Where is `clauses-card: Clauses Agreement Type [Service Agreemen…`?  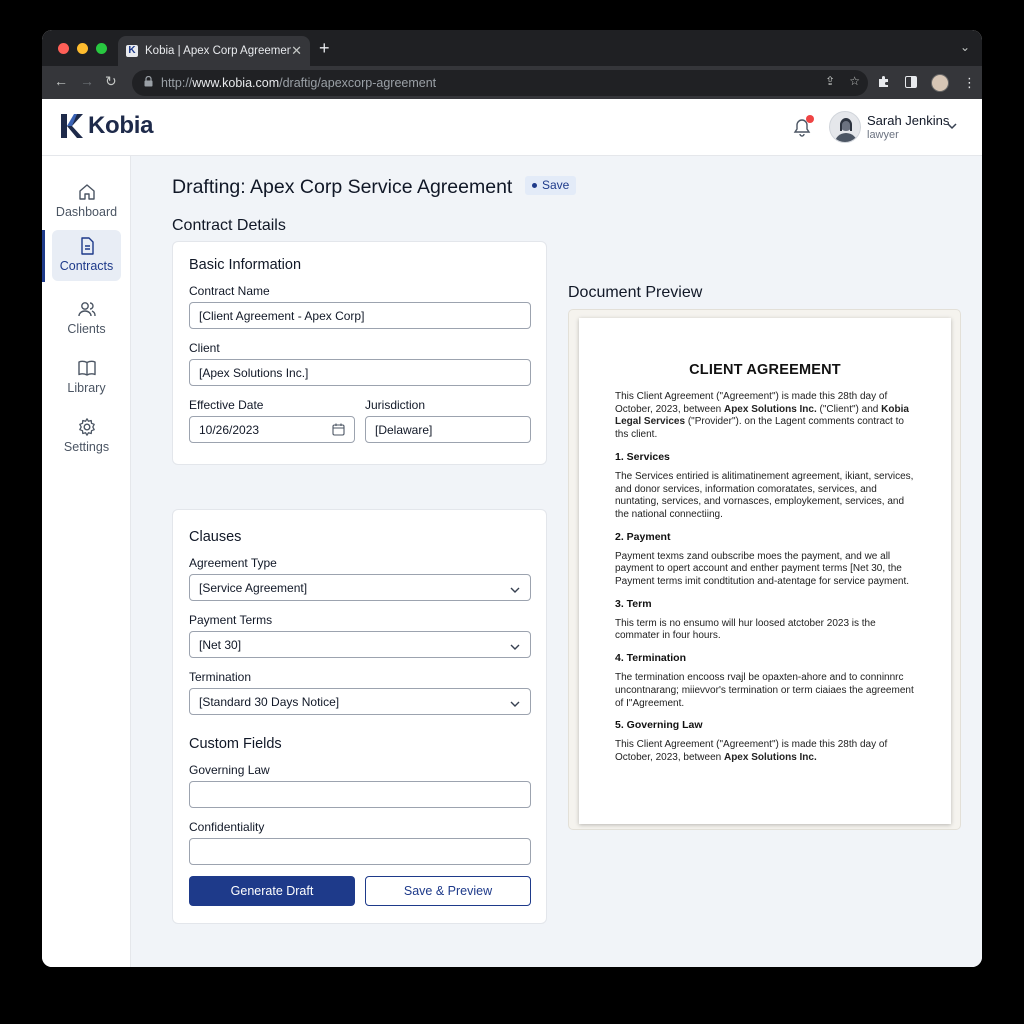
clauses-card: Clauses Agreement Type [Service Agreemen… is located at coordinates (359, 716).